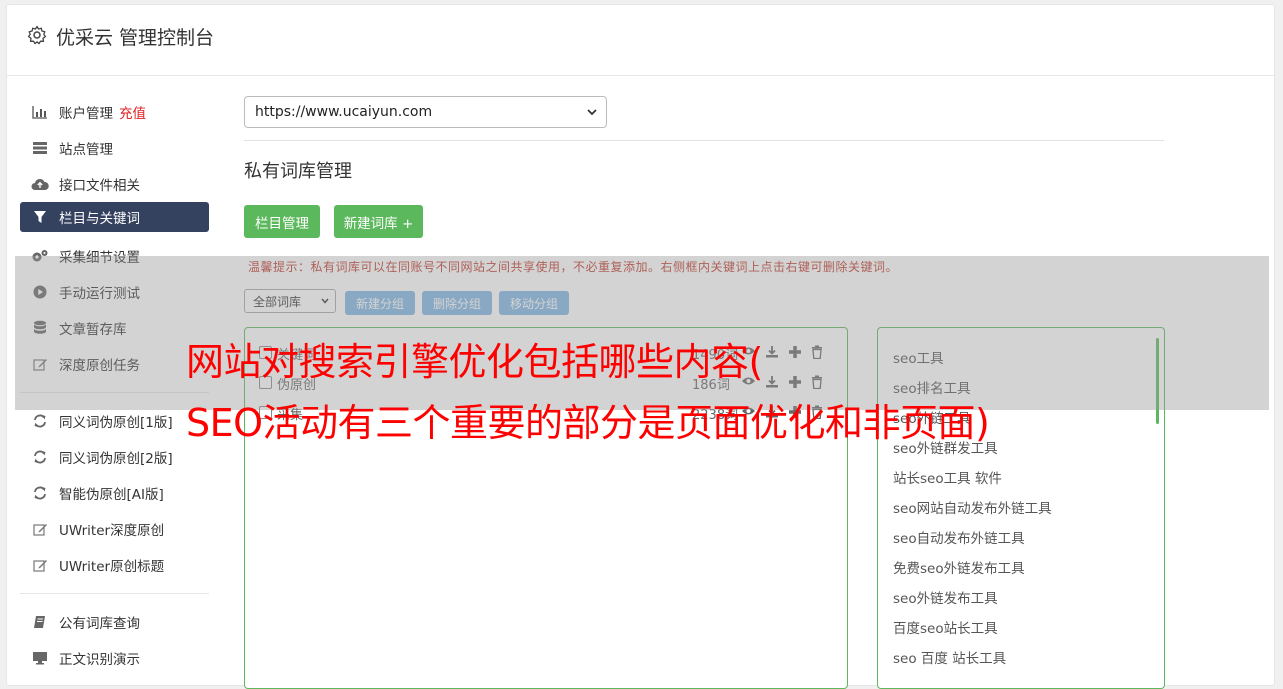 The width and height of the screenshot is (1283, 689). What do you see at coordinates (40, 622) in the screenshot?
I see `book-icon` at bounding box center [40, 622].